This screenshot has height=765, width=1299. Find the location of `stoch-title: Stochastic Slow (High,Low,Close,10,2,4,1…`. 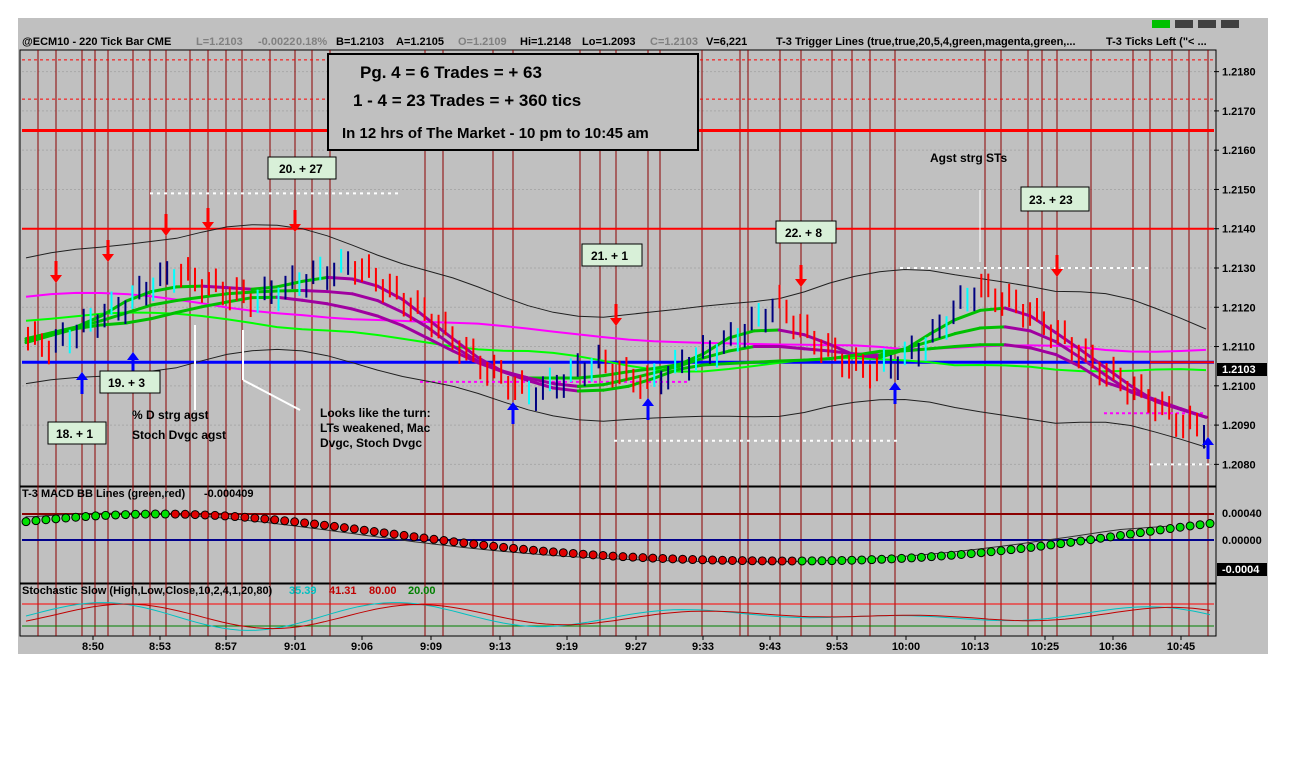

stoch-title: Stochastic Slow (High,Low,Close,10,2,4,1… is located at coordinates (147, 591).